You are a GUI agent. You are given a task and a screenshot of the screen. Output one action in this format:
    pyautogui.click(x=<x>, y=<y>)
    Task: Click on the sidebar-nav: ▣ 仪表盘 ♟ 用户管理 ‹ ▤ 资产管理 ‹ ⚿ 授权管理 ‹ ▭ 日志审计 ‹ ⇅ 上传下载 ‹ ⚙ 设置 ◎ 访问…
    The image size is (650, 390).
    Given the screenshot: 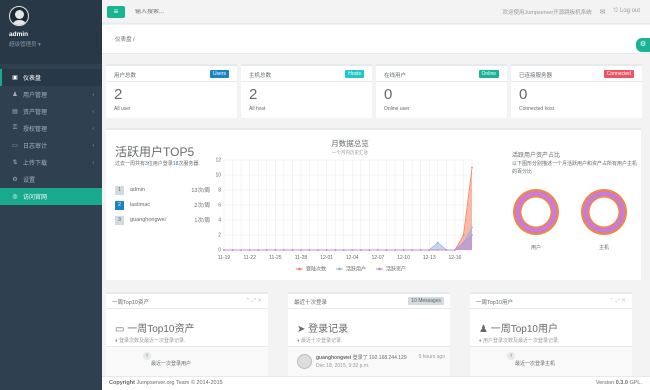 What is the action you would take?
    pyautogui.click(x=51, y=137)
    